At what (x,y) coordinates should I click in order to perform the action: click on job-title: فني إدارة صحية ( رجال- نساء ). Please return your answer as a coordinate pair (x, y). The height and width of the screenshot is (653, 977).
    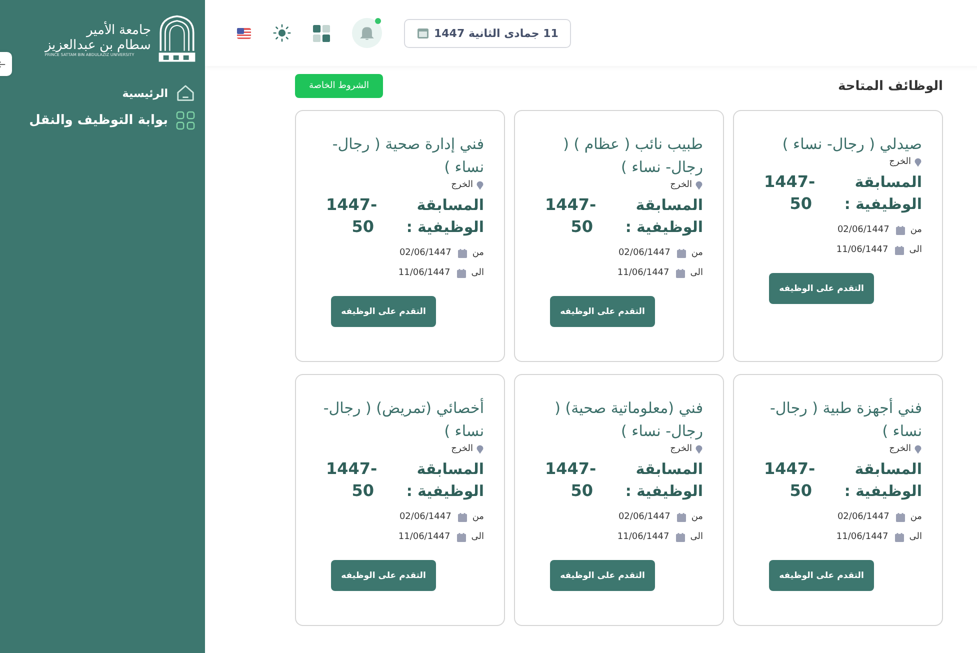
    Looking at the image, I should click on (407, 156).